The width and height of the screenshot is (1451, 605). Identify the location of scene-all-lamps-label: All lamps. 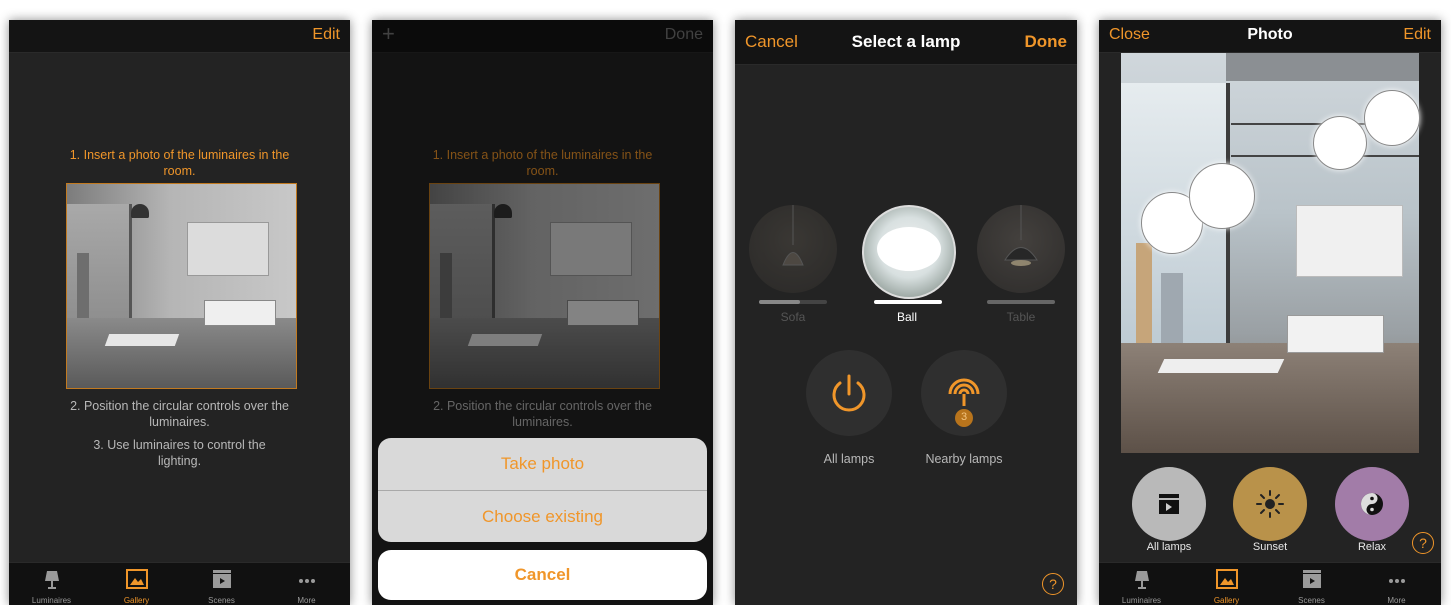
(1169, 547).